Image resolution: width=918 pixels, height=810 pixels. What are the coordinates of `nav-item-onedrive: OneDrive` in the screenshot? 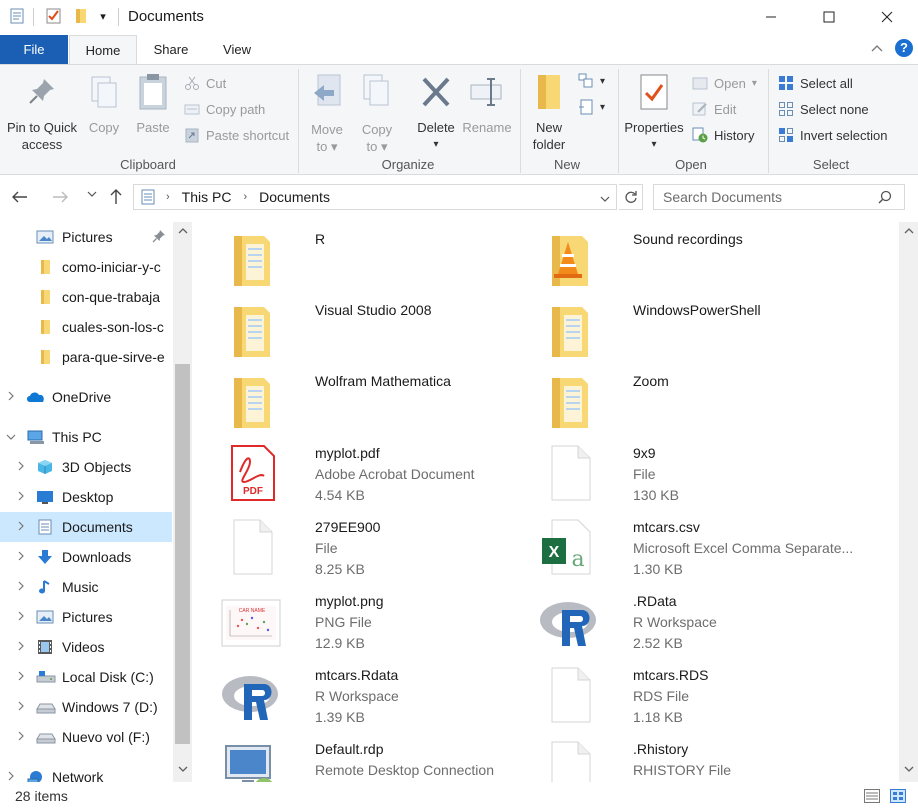 It's located at (86, 397).